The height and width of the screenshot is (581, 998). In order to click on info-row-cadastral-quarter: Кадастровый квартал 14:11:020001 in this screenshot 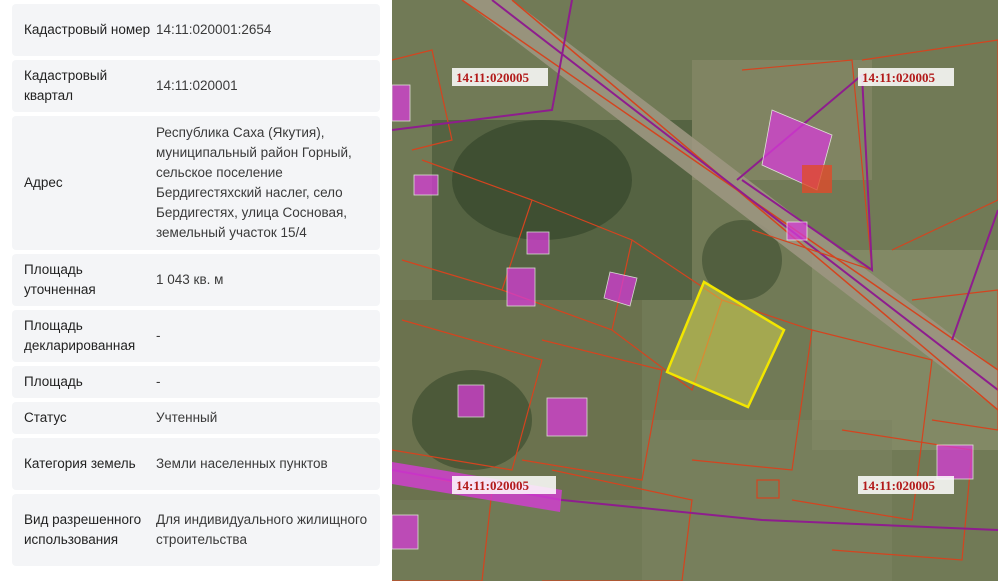, I will do `click(196, 86)`.